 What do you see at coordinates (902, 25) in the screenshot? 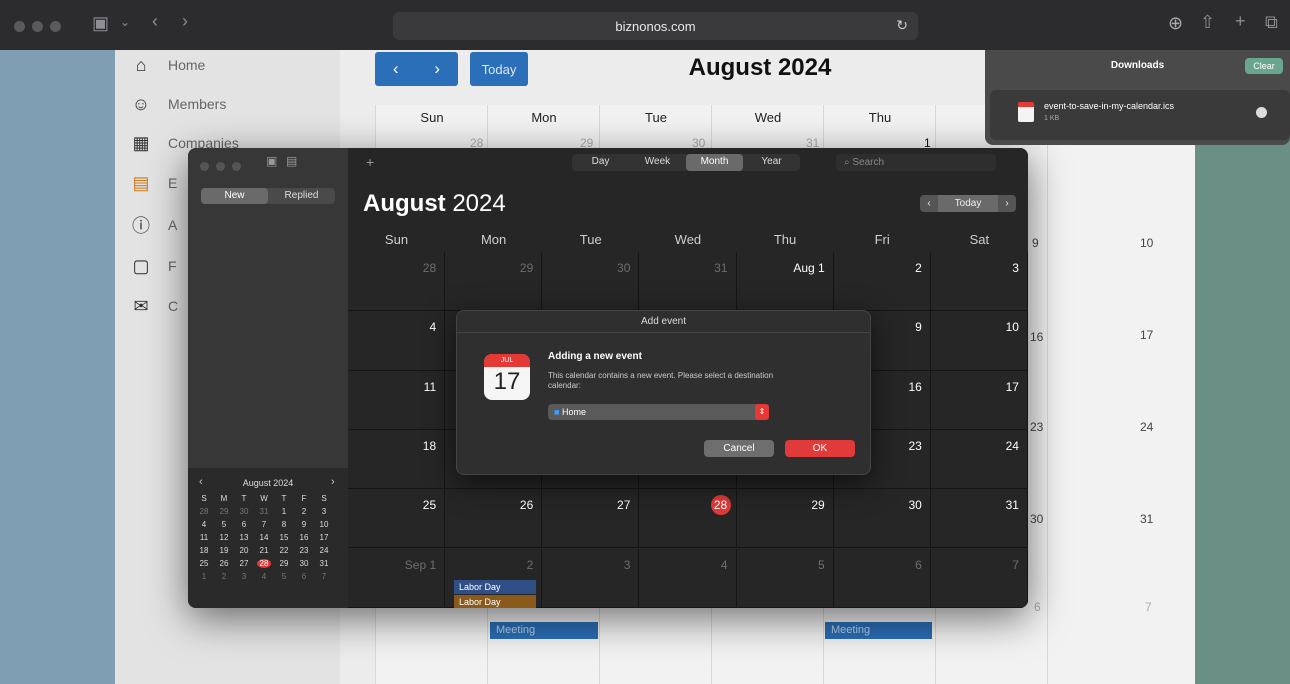
I see `reload-icon: ↻` at bounding box center [902, 25].